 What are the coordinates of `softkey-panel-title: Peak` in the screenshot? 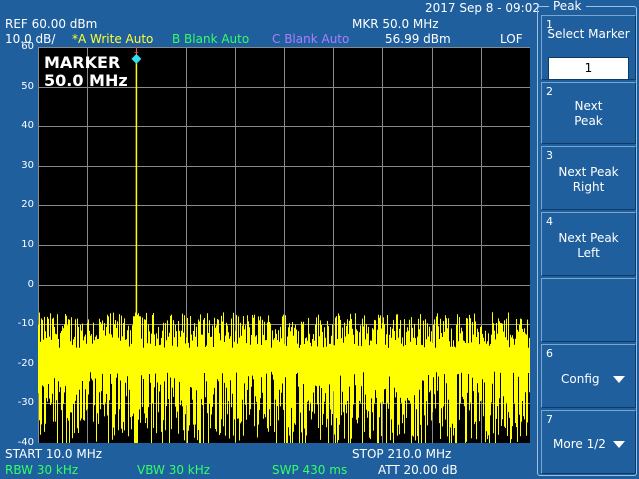 It's located at (567, 6).